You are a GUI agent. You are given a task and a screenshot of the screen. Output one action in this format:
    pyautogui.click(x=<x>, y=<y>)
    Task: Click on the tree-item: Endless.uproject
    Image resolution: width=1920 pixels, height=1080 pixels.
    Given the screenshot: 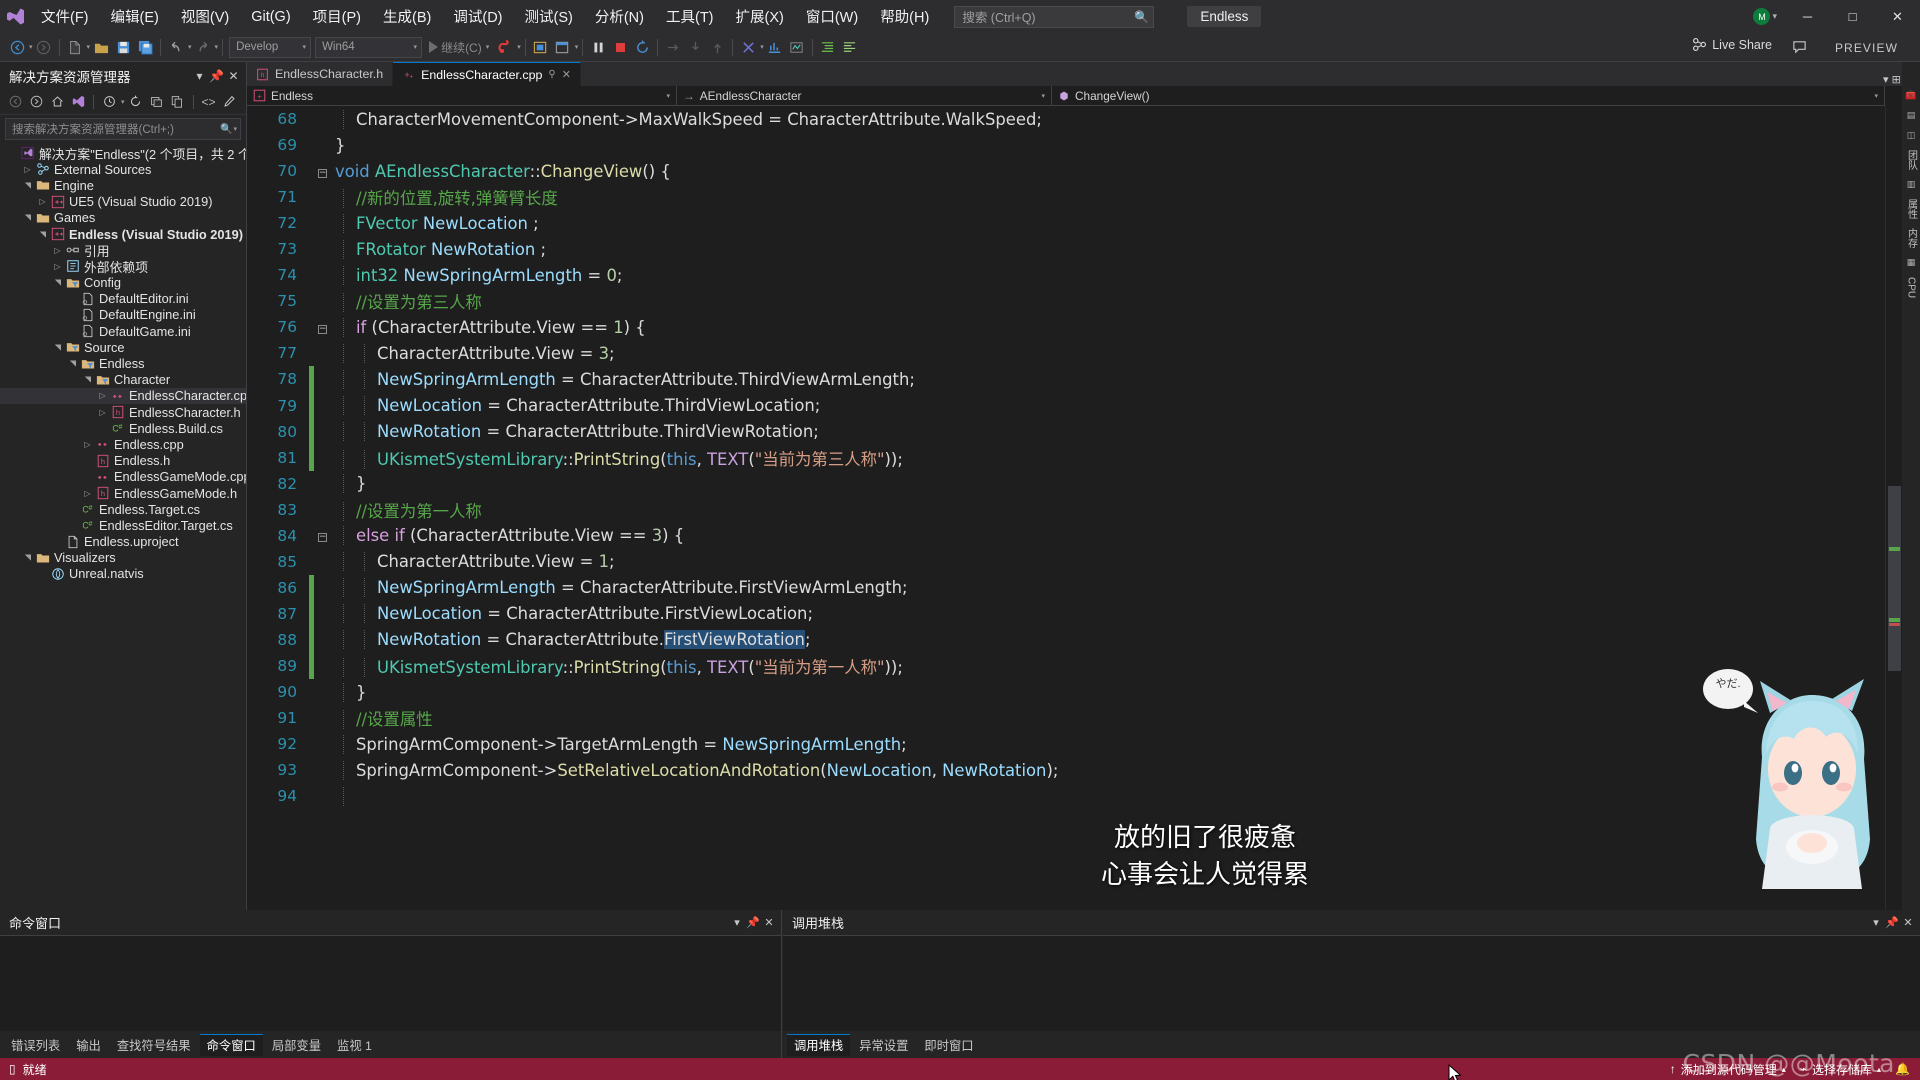 What is the action you would take?
    pyautogui.click(x=123, y=542)
    